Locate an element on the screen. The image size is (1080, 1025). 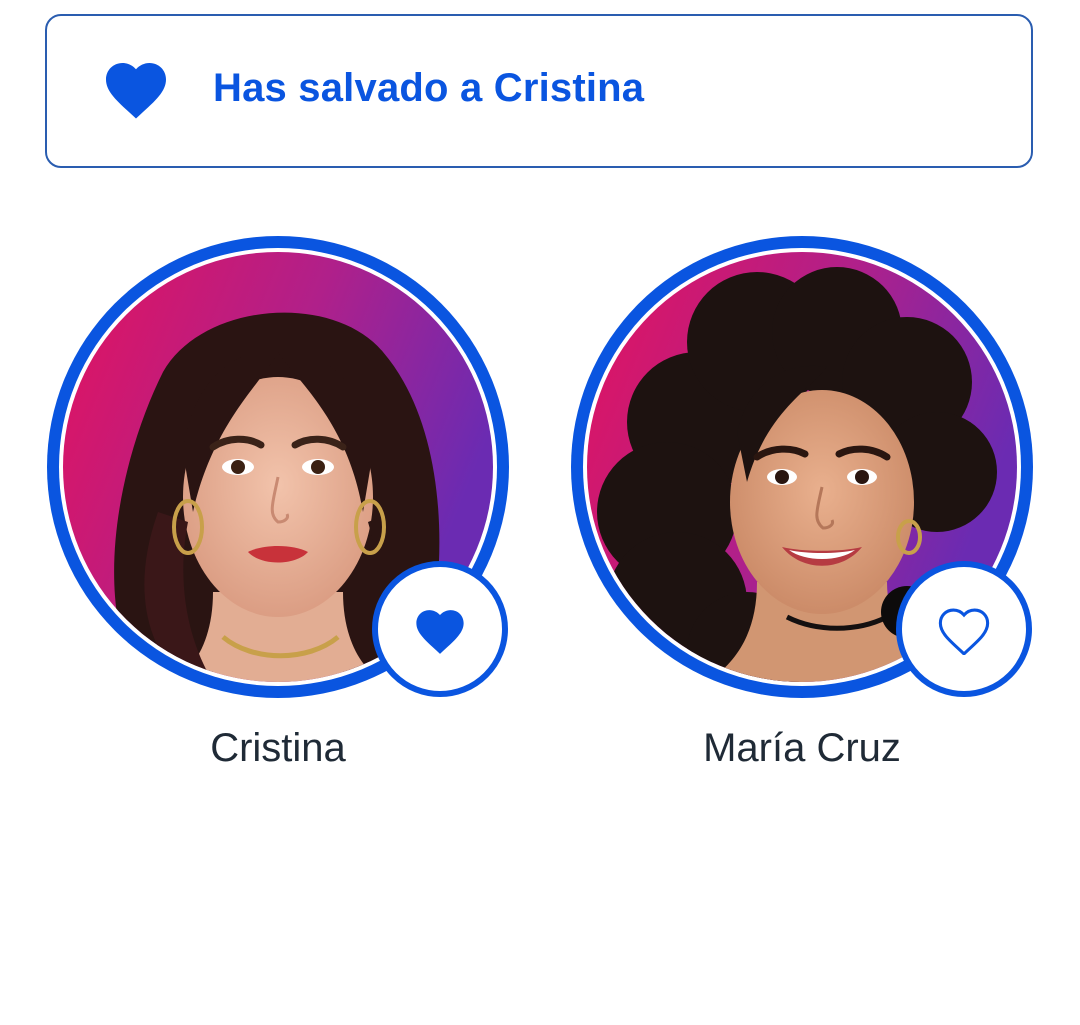
candidate-name: María Cruz is located at coordinates (802, 748).